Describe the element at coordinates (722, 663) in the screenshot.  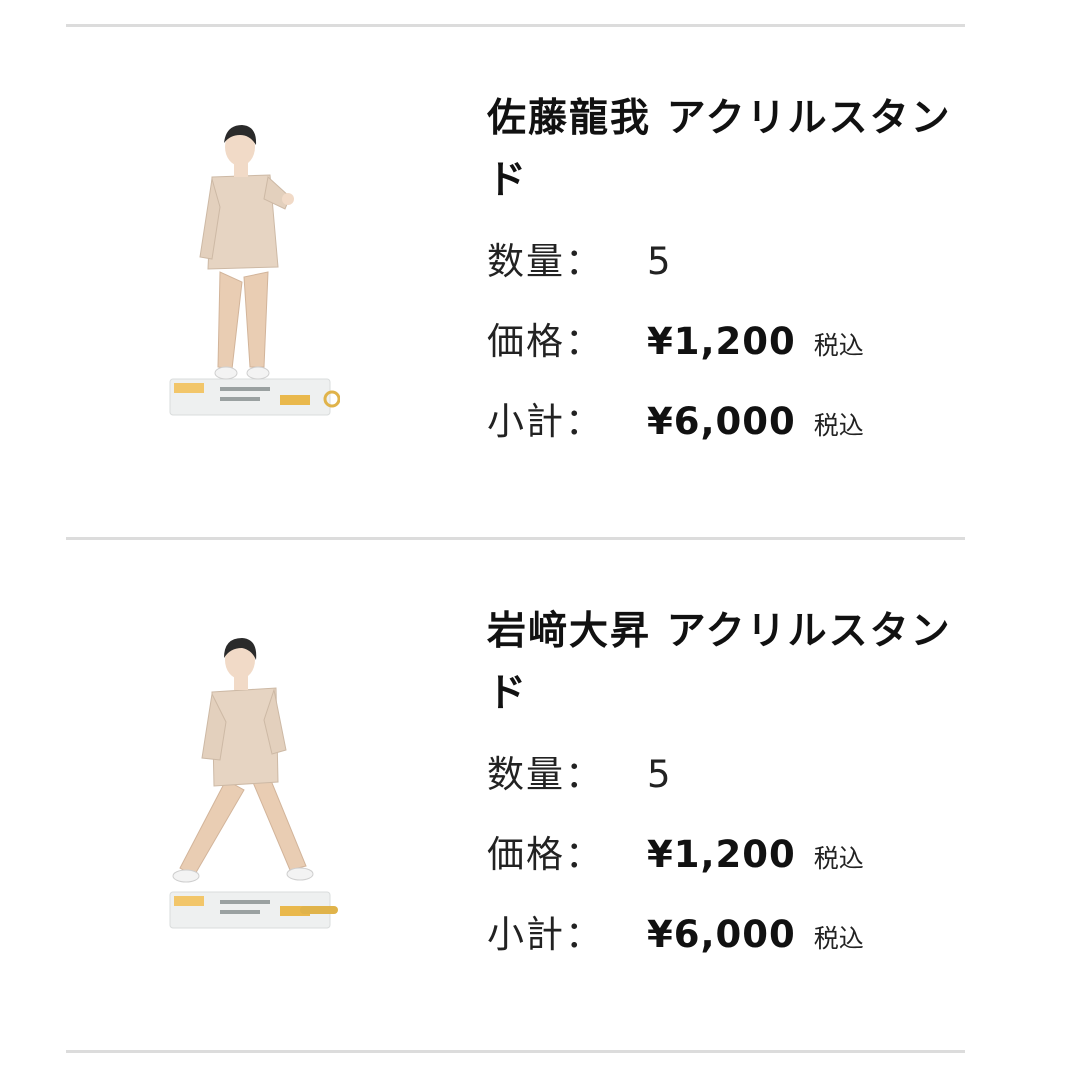
I see `product-title: 岩﨑大昇 アクリルスタンド` at that location.